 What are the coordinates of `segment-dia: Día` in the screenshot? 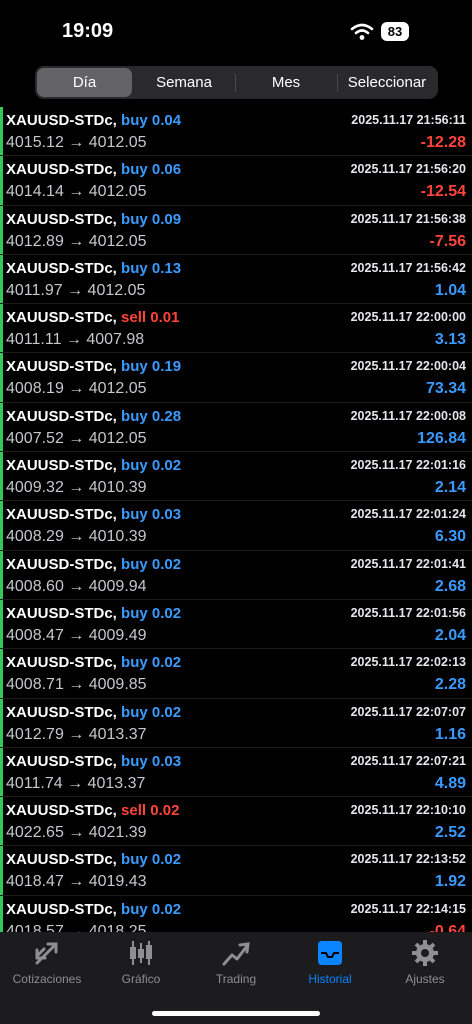 It's located at (84, 82).